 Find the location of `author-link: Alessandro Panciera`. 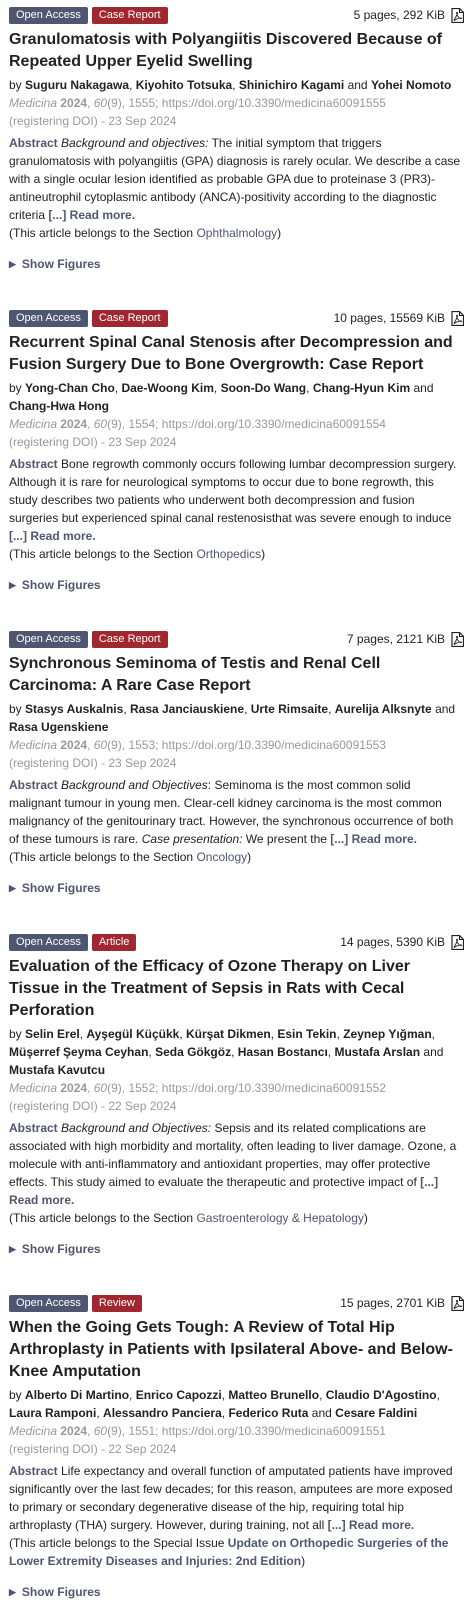

author-link: Alessandro Panciera is located at coordinates (162, 1413).